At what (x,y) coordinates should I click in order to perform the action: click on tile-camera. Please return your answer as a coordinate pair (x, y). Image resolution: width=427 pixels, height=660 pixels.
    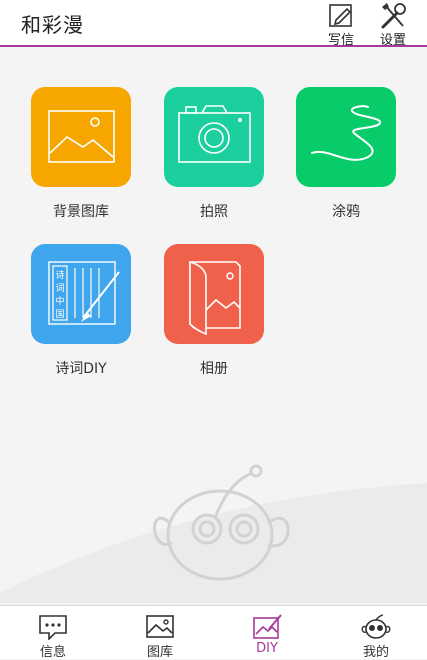
    Looking at the image, I should click on (214, 137).